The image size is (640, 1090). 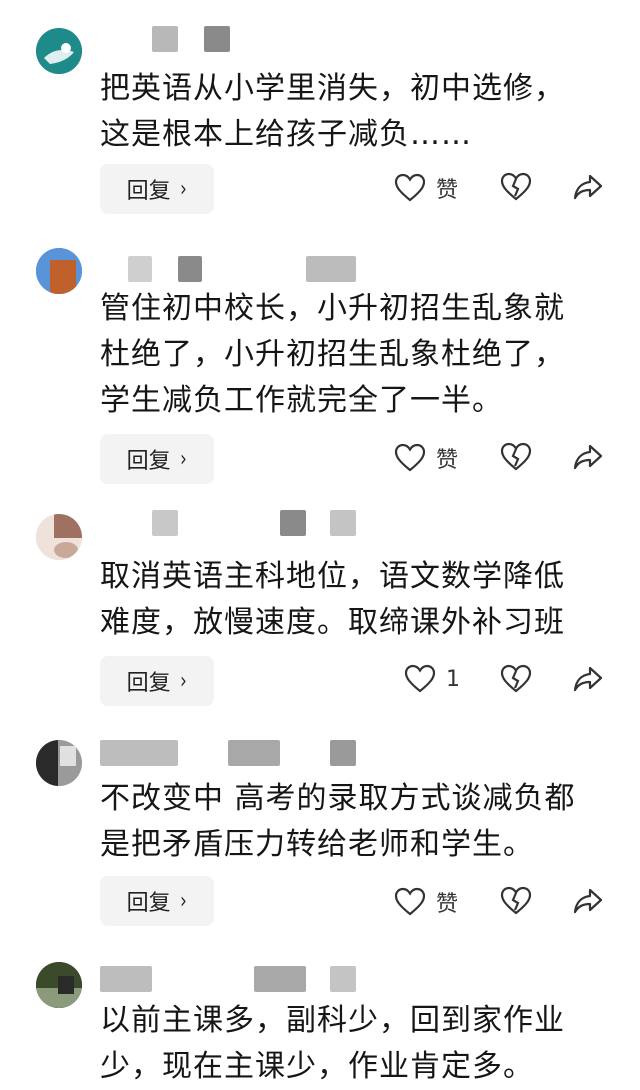 I want to click on like-count: 1, so click(x=453, y=679).